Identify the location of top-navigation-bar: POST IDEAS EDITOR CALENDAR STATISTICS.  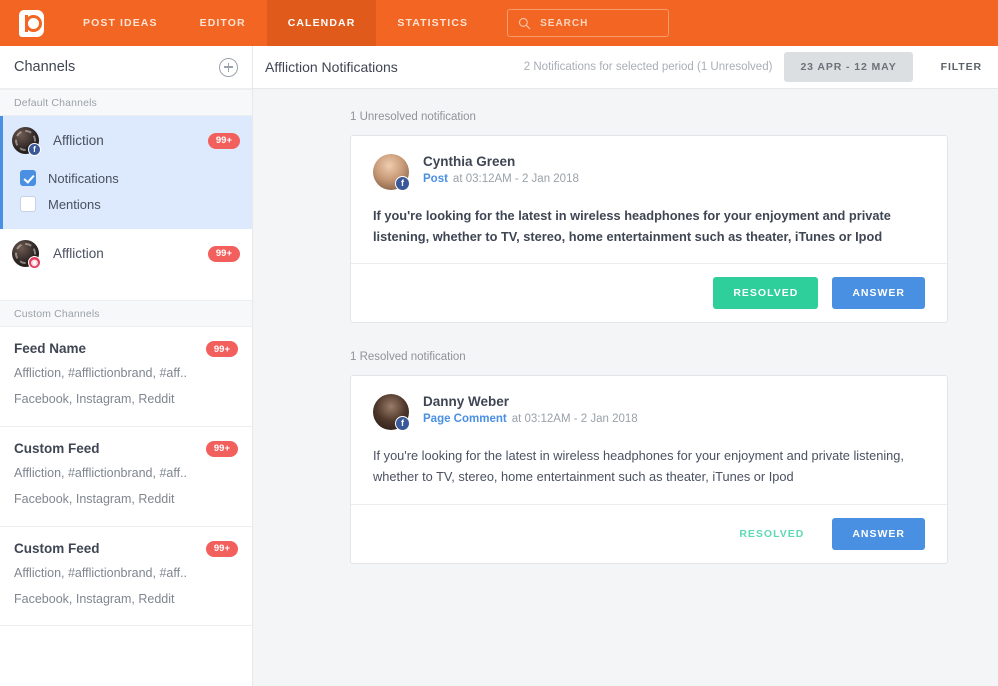
(499, 23).